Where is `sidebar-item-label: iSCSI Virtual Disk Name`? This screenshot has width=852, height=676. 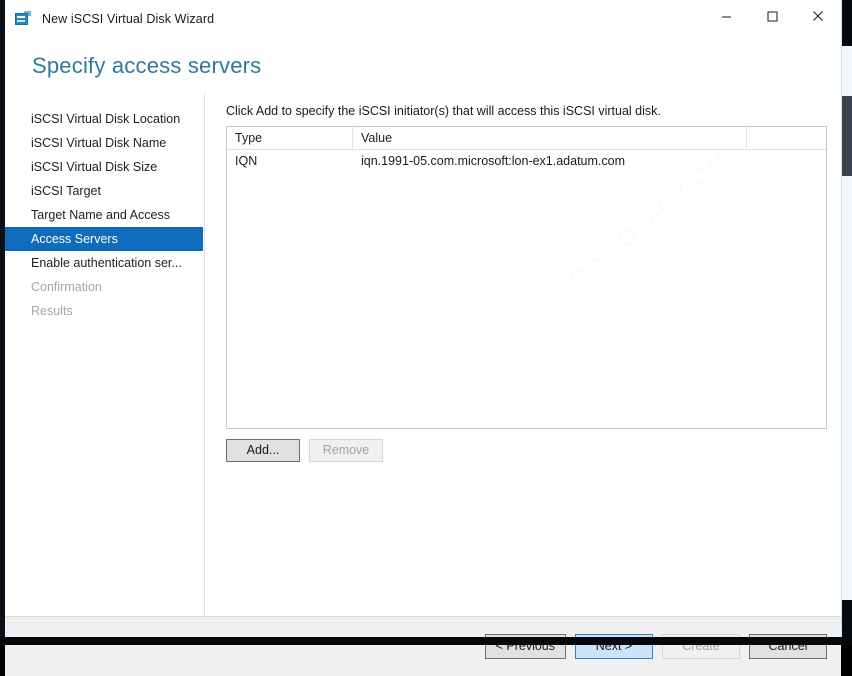 sidebar-item-label: iSCSI Virtual Disk Name is located at coordinates (99, 143).